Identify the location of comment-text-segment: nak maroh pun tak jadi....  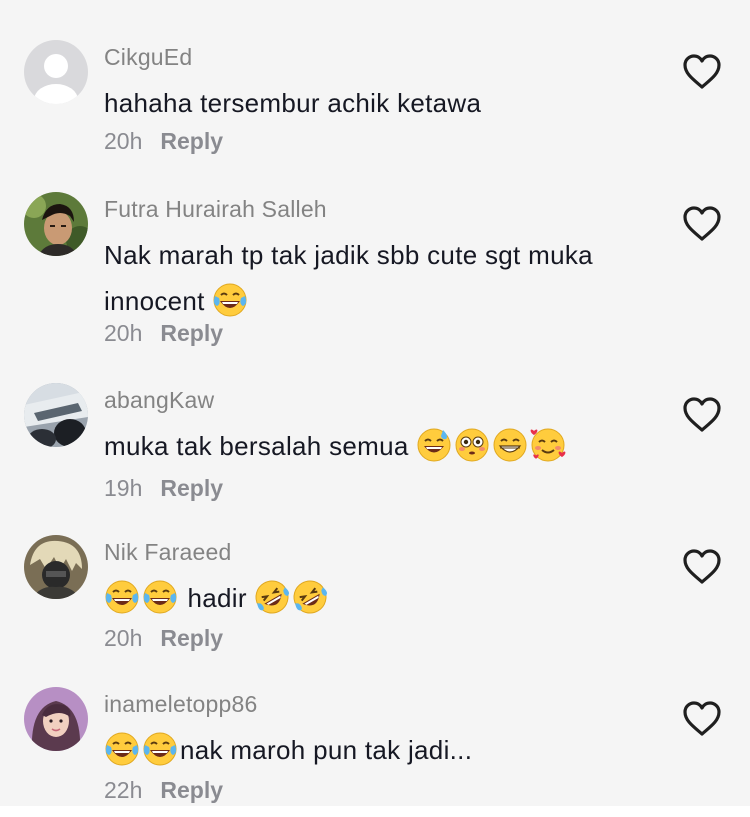
(326, 750).